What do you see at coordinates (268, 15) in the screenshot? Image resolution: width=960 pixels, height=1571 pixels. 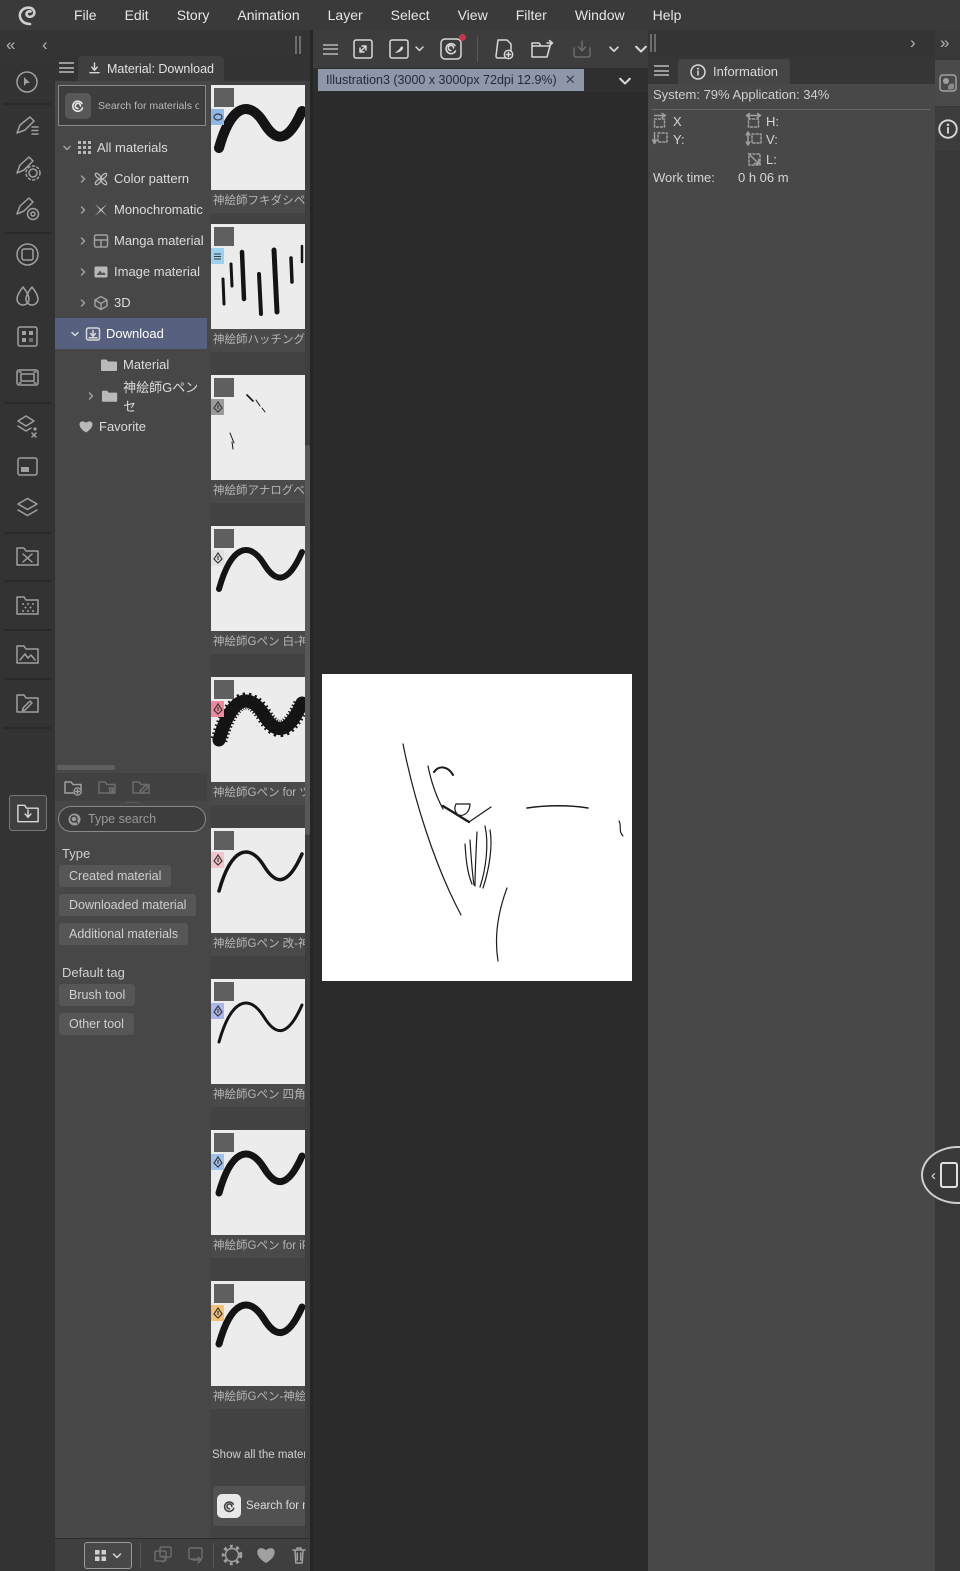 I see `menu-animation: Animation` at bounding box center [268, 15].